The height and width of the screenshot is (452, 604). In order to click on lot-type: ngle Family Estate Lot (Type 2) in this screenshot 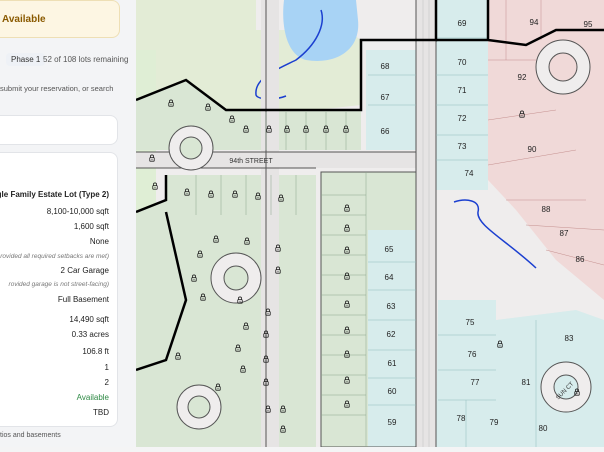, I will do `click(54, 194)`.